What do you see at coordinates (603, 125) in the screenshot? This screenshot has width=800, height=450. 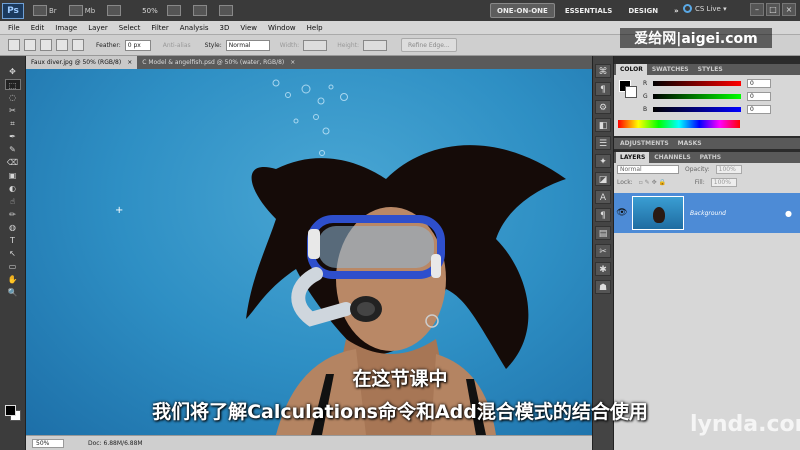 I see `navigator-panel-icon: ◧` at bounding box center [603, 125].